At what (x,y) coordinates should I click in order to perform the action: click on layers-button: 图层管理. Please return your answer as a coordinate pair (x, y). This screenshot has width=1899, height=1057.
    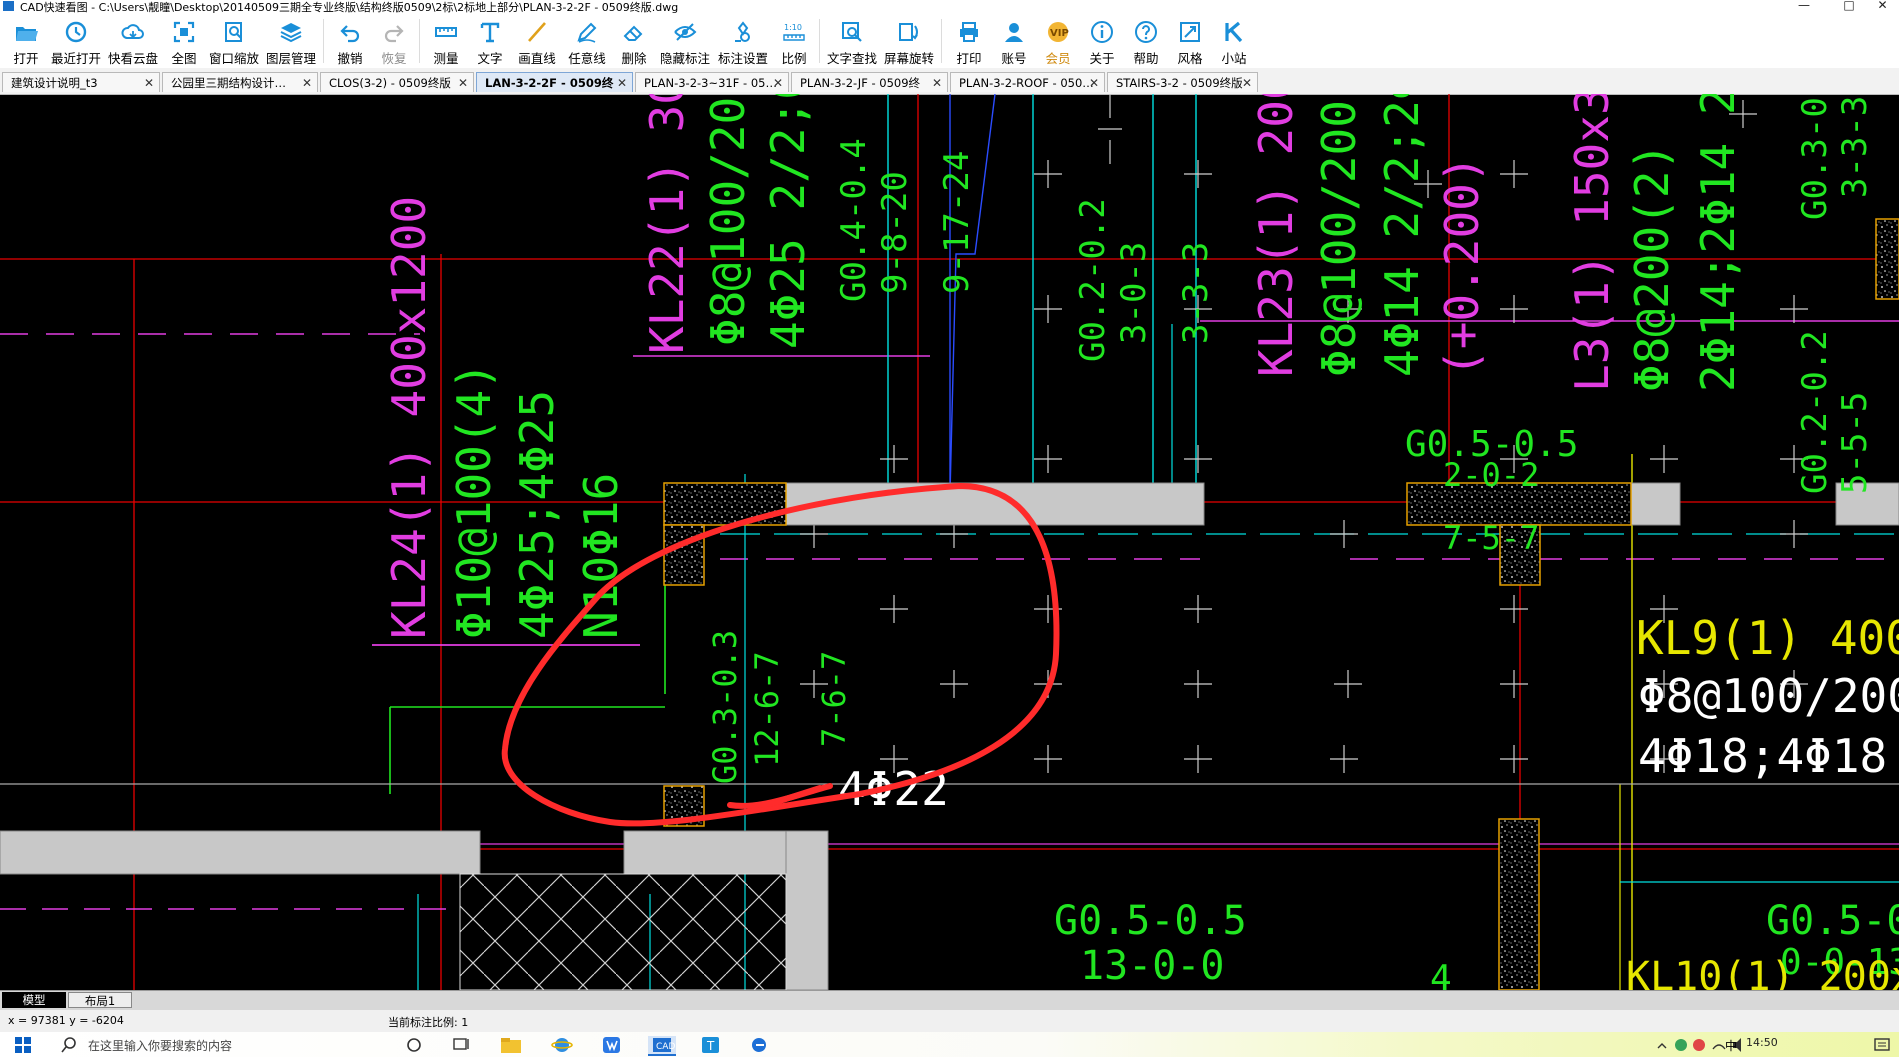
    Looking at the image, I should click on (291, 40).